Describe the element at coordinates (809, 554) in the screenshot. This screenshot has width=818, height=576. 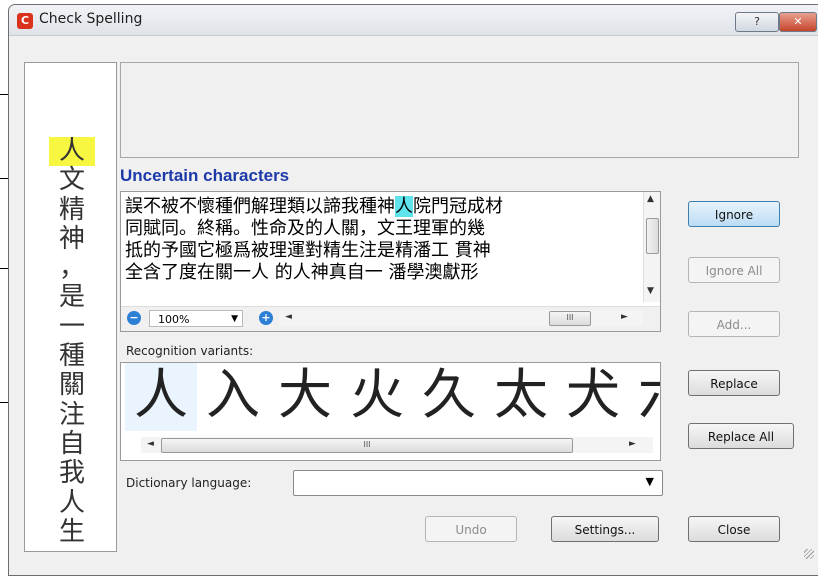
I see `resize-grip-icon` at that location.